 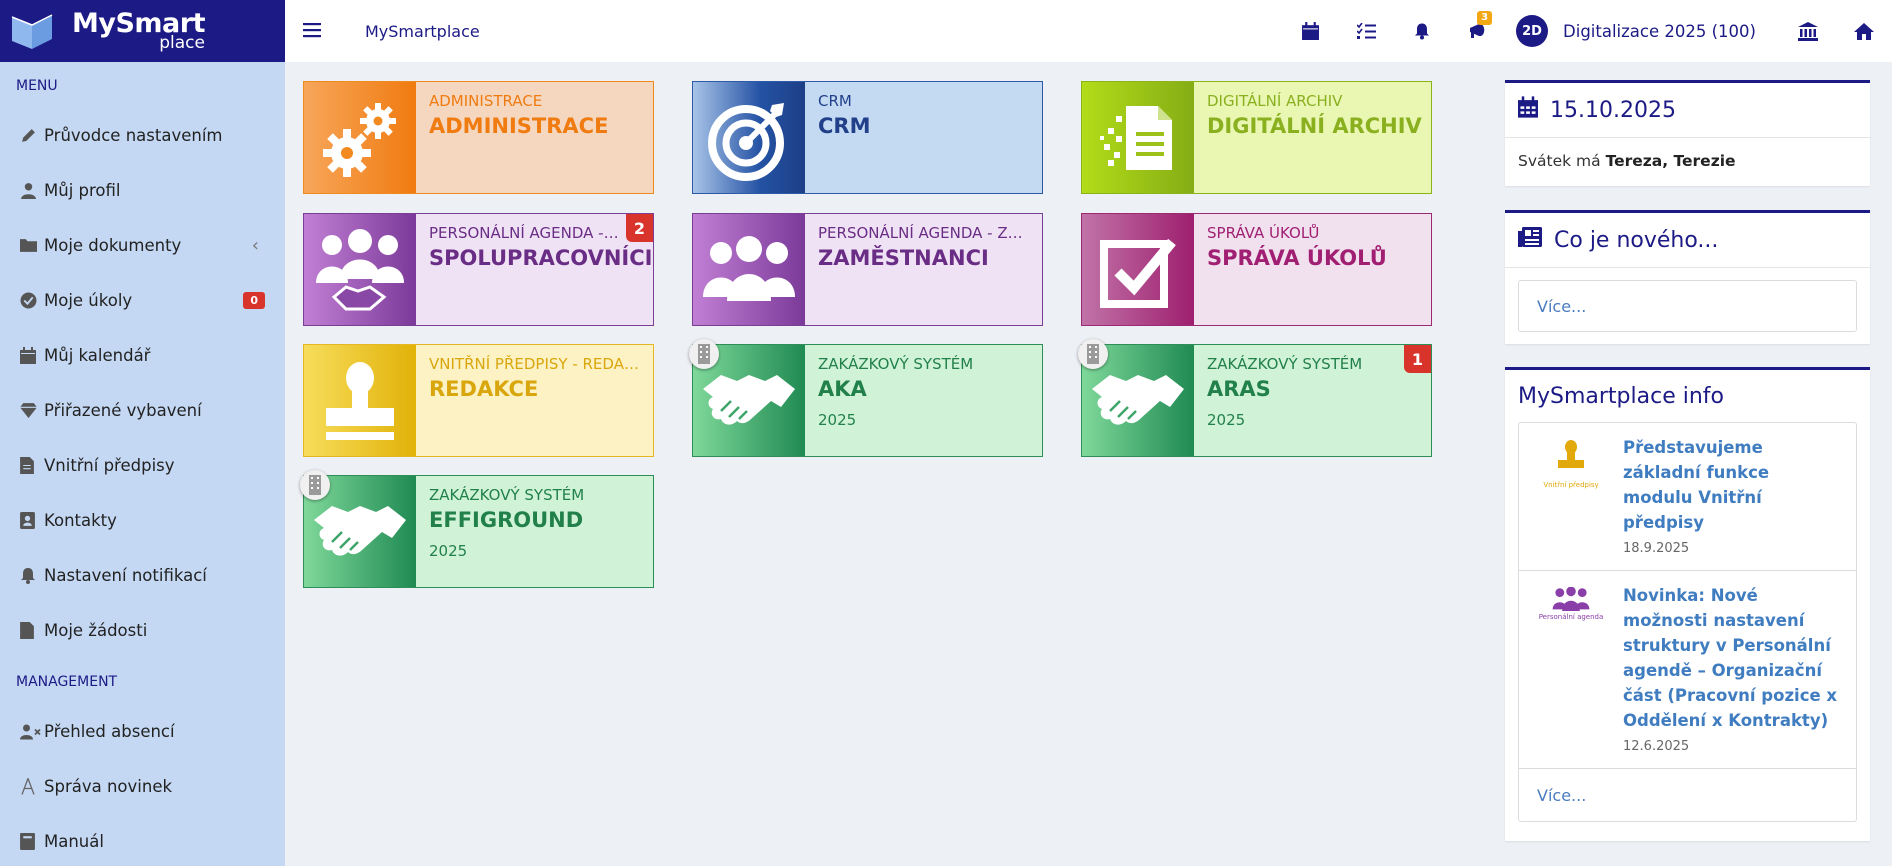 I want to click on tile-body: ZAKÁZKOVÝ SYSTÉM ARAS 2025, so click(x=1312, y=400).